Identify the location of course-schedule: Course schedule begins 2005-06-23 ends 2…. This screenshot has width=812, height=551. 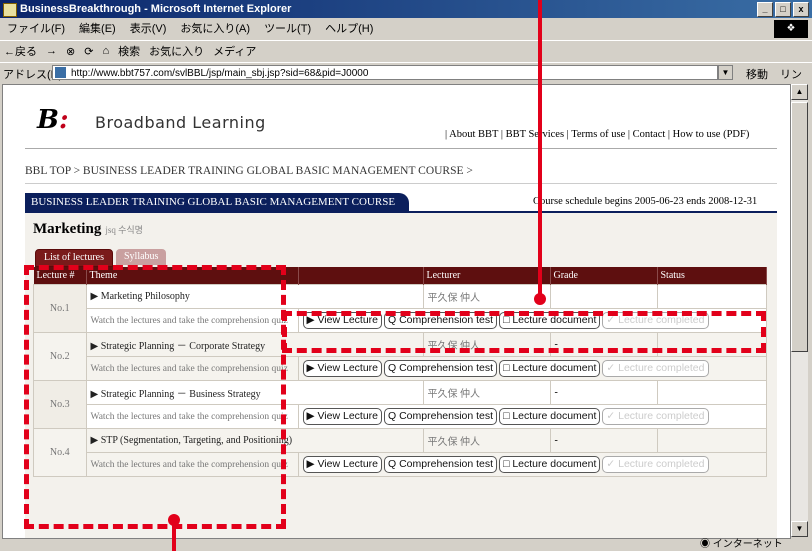
(645, 201).